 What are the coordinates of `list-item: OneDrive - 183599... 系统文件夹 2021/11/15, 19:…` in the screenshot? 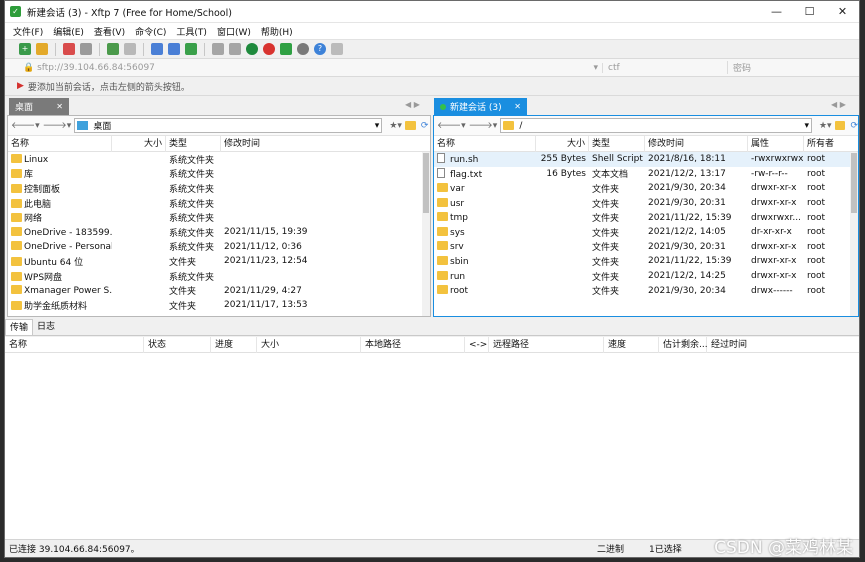 It's located at (219, 232).